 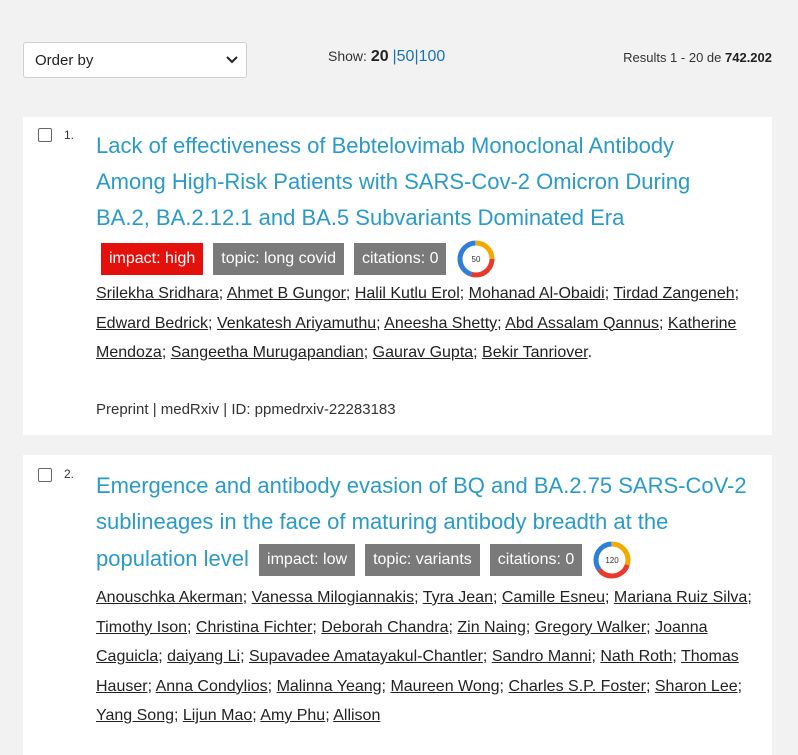 What do you see at coordinates (157, 293) in the screenshot?
I see `author-link: Srilekha Sridhara` at bounding box center [157, 293].